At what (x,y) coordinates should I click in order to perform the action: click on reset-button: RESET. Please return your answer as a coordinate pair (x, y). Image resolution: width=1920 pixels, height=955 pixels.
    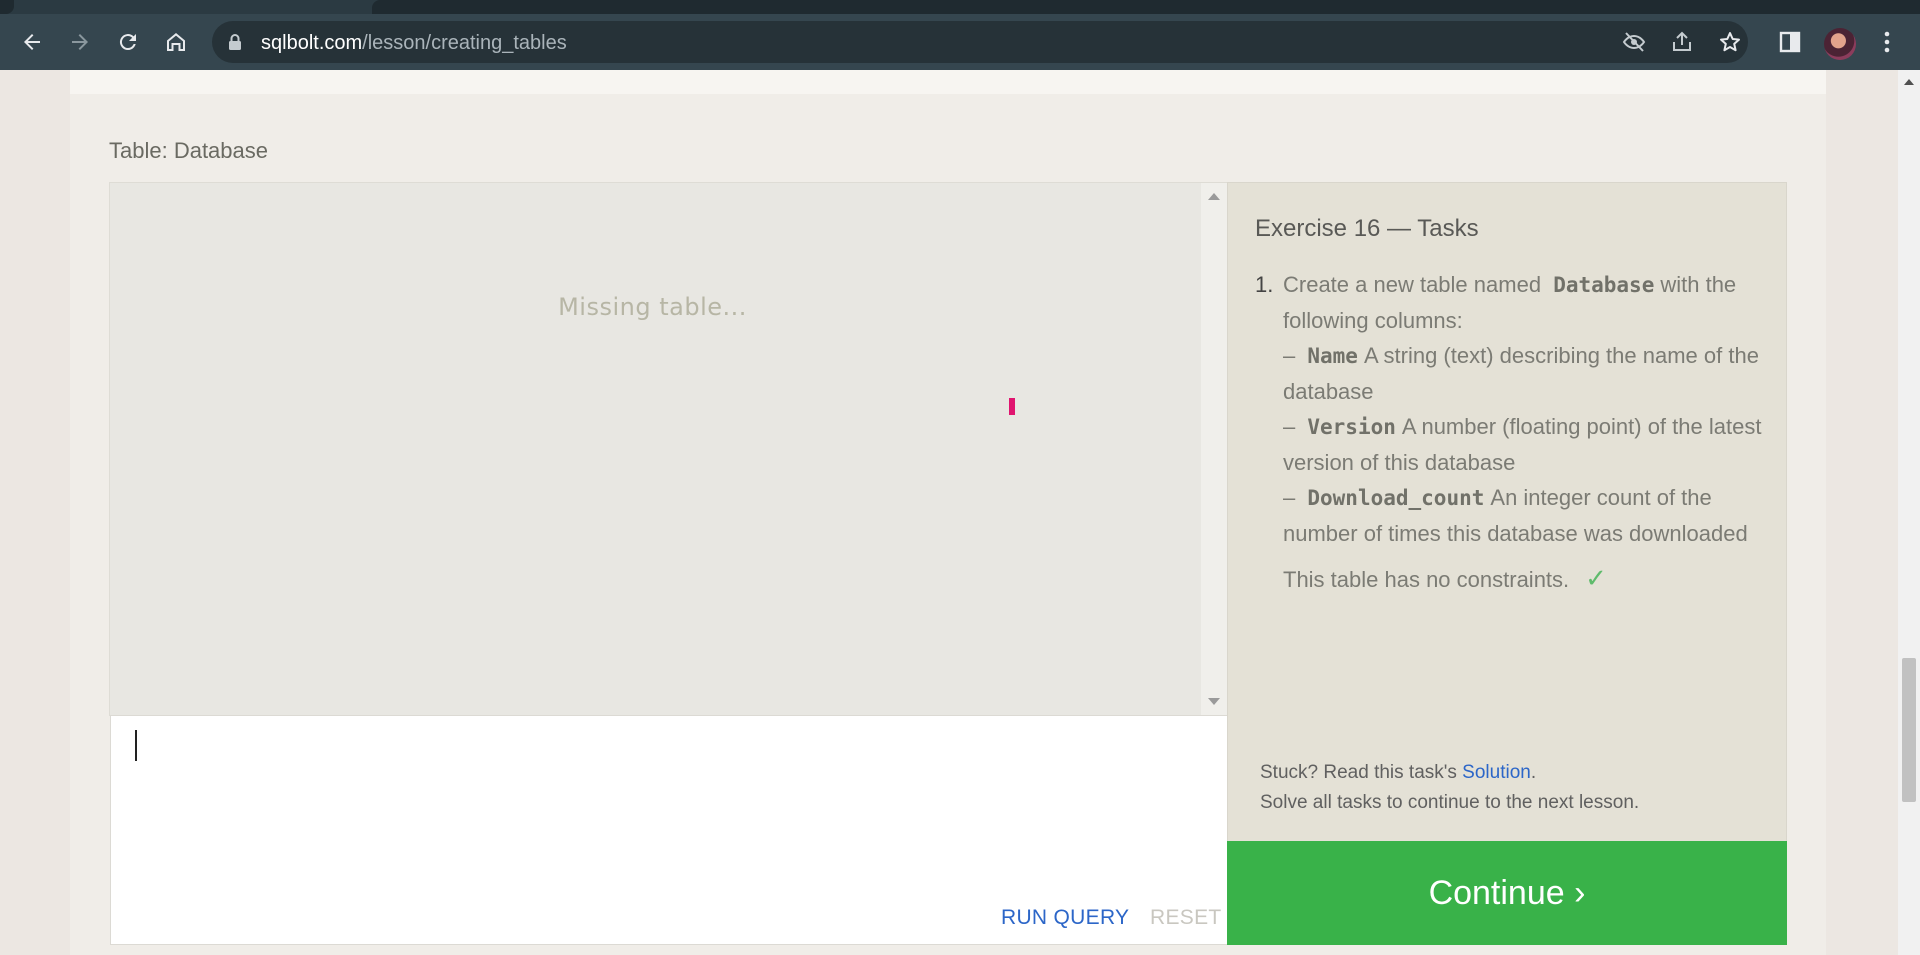
    Looking at the image, I should click on (1186, 918).